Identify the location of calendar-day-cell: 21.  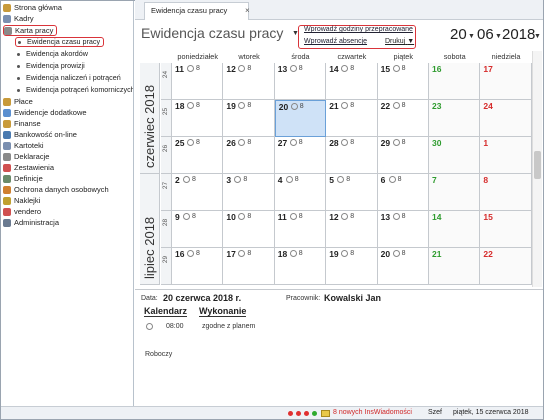
(455, 266).